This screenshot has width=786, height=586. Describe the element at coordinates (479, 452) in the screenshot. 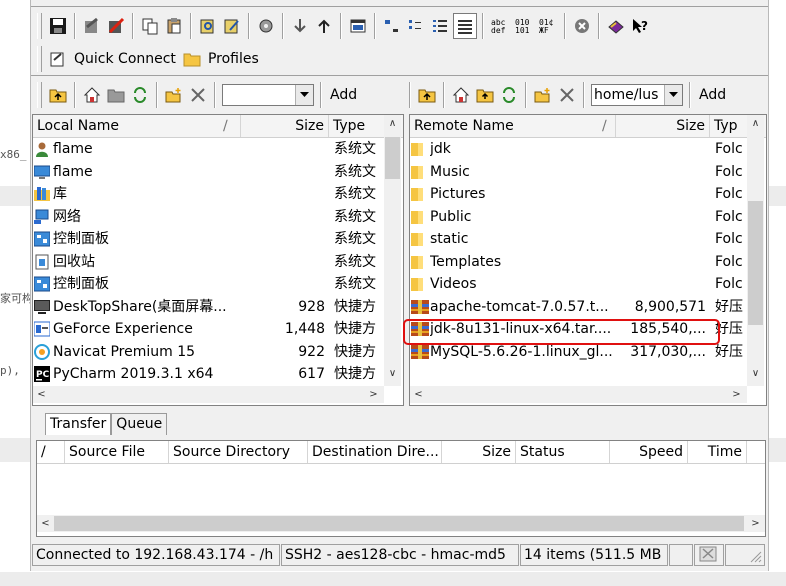

I see `transfer-col-size: Size` at that location.